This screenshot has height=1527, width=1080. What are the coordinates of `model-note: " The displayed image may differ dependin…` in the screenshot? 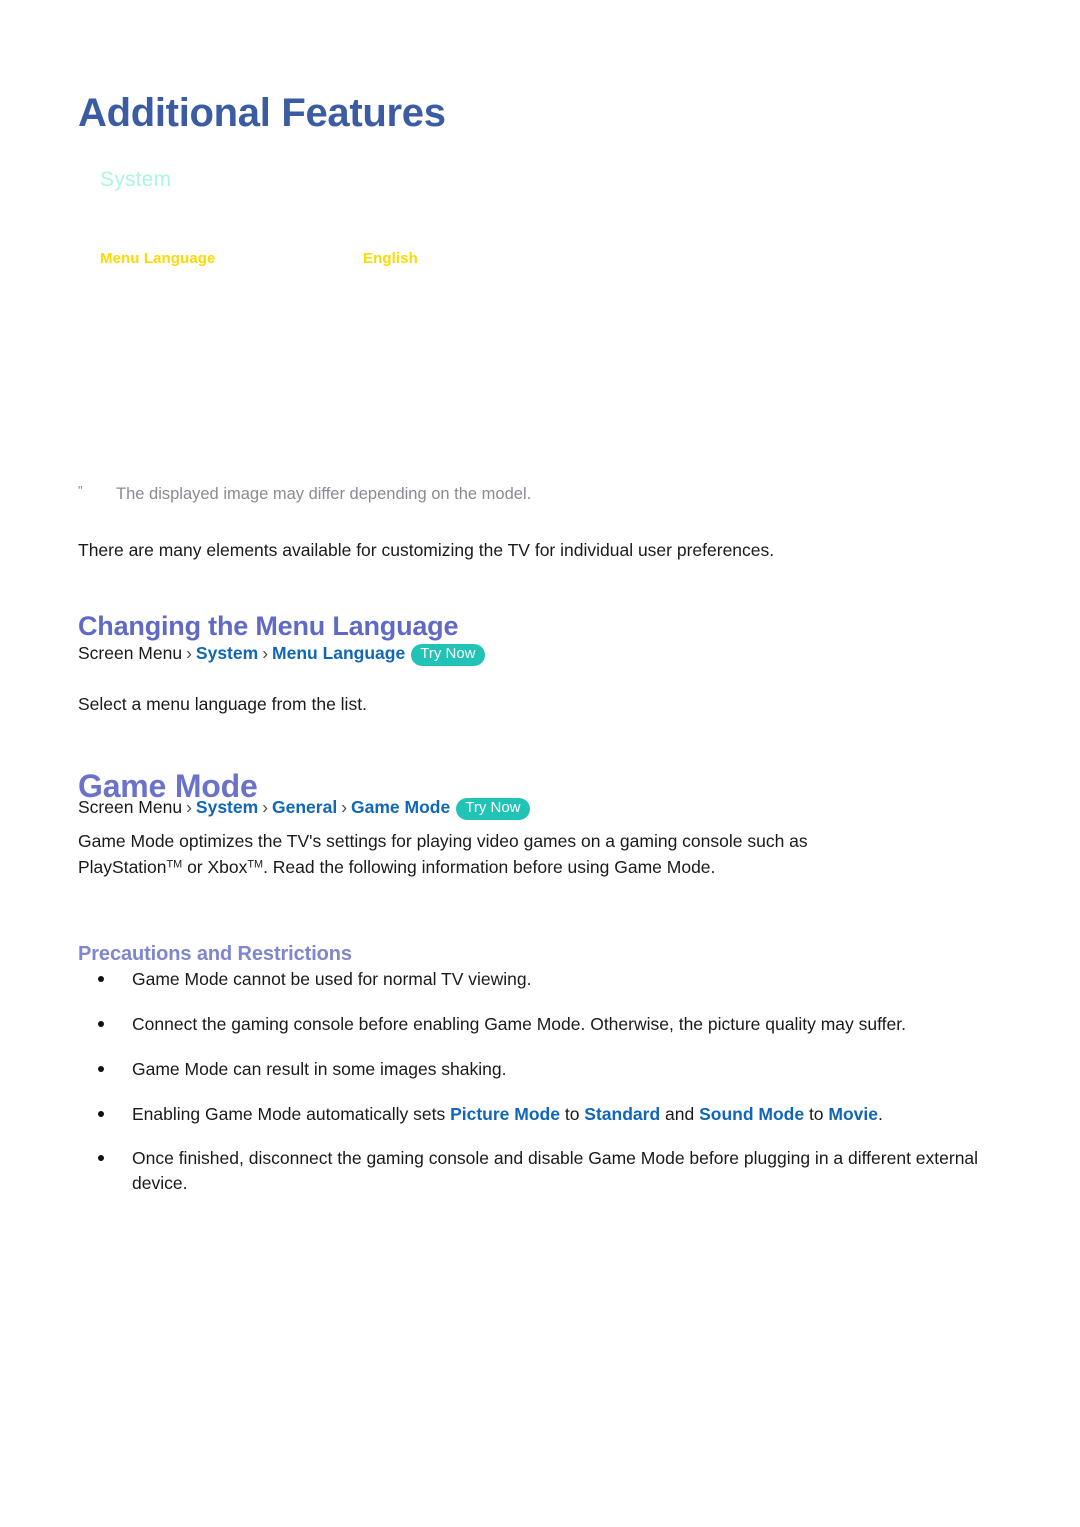 It's located at (528, 494).